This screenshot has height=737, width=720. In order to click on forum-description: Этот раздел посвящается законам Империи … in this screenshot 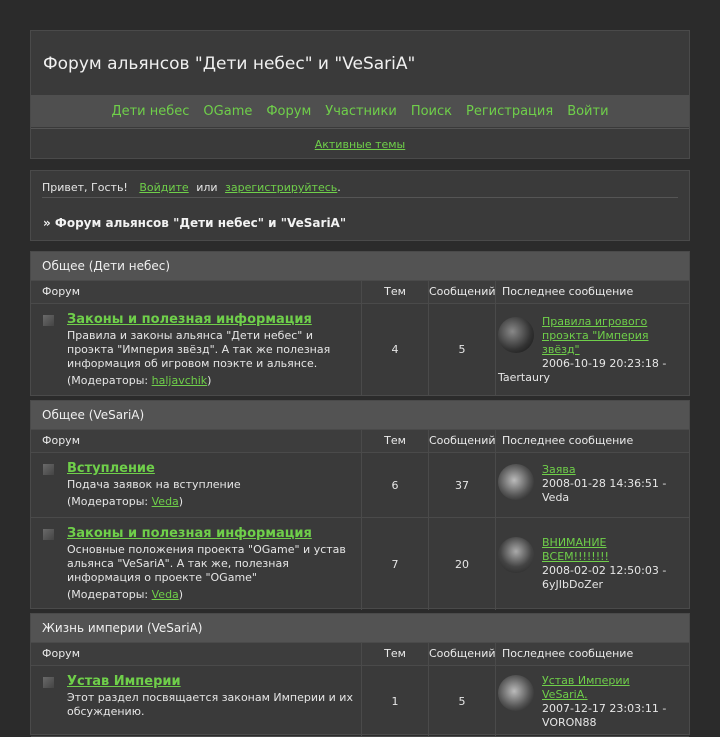, I will do `click(210, 704)`.